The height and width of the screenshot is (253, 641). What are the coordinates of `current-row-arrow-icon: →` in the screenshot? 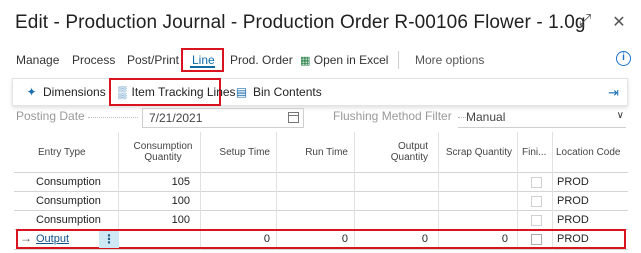 It's located at (26, 238).